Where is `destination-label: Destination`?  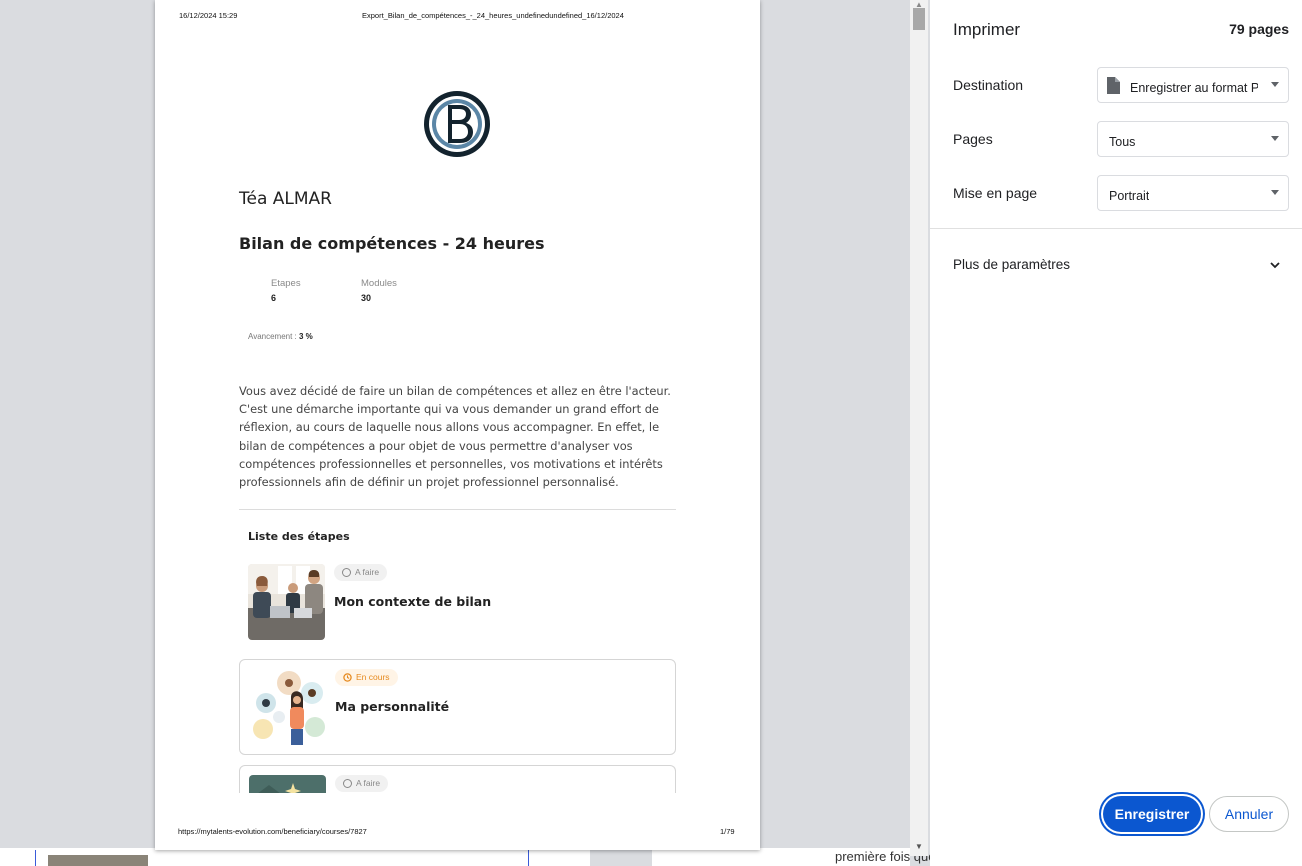 destination-label: Destination is located at coordinates (988, 85).